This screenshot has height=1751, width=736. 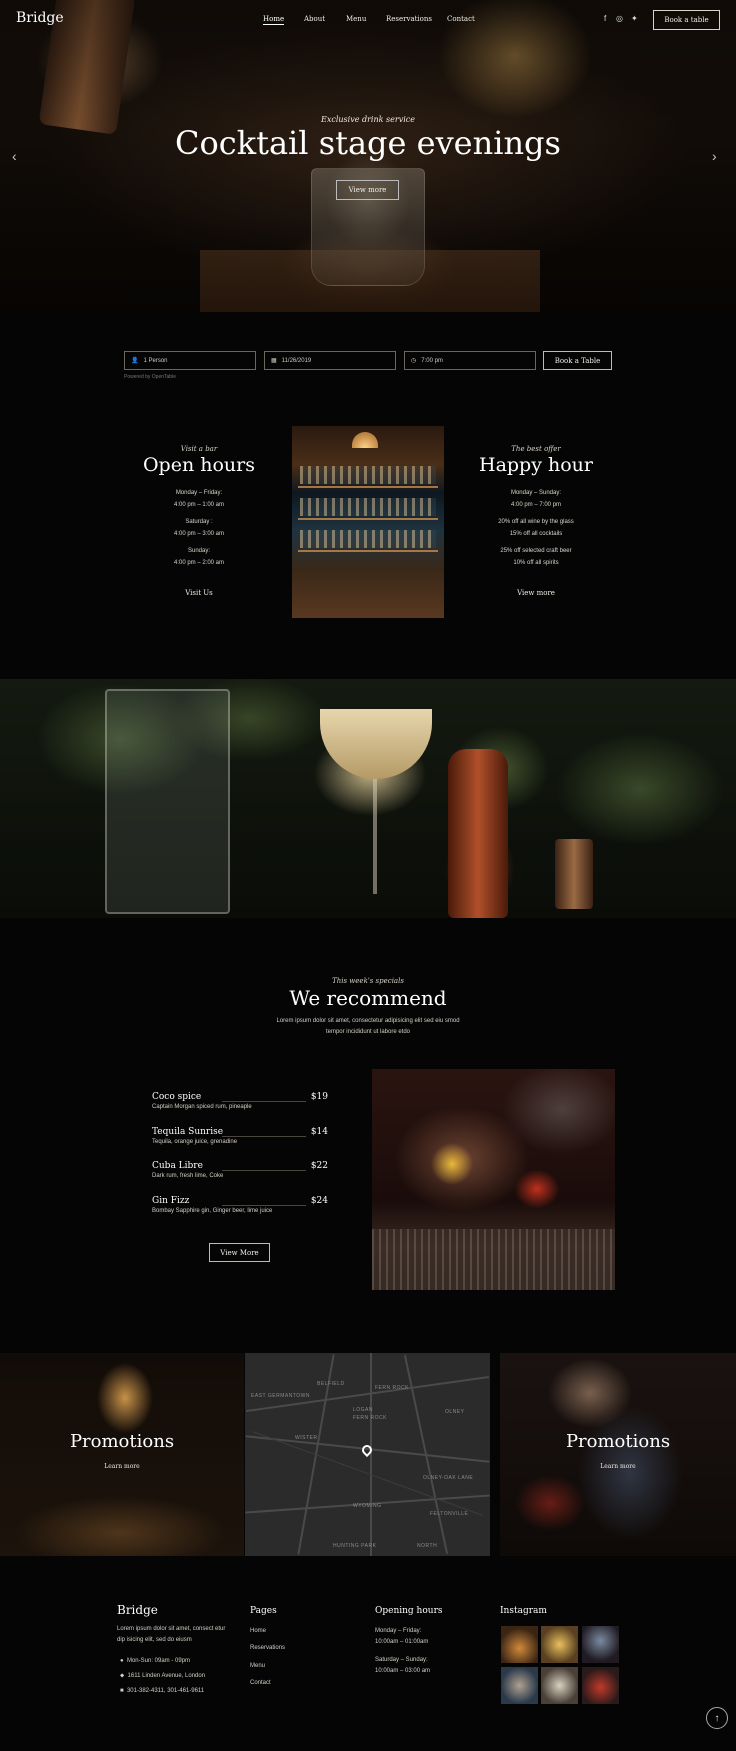 I want to click on nav-menu: Menu, so click(x=356, y=19).